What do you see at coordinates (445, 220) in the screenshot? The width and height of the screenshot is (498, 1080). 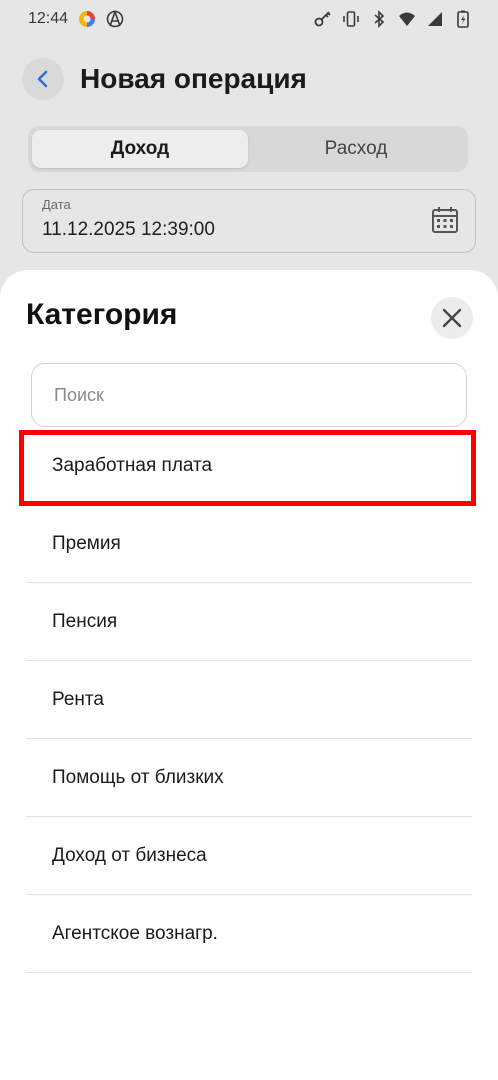 I see `calendar-icon` at bounding box center [445, 220].